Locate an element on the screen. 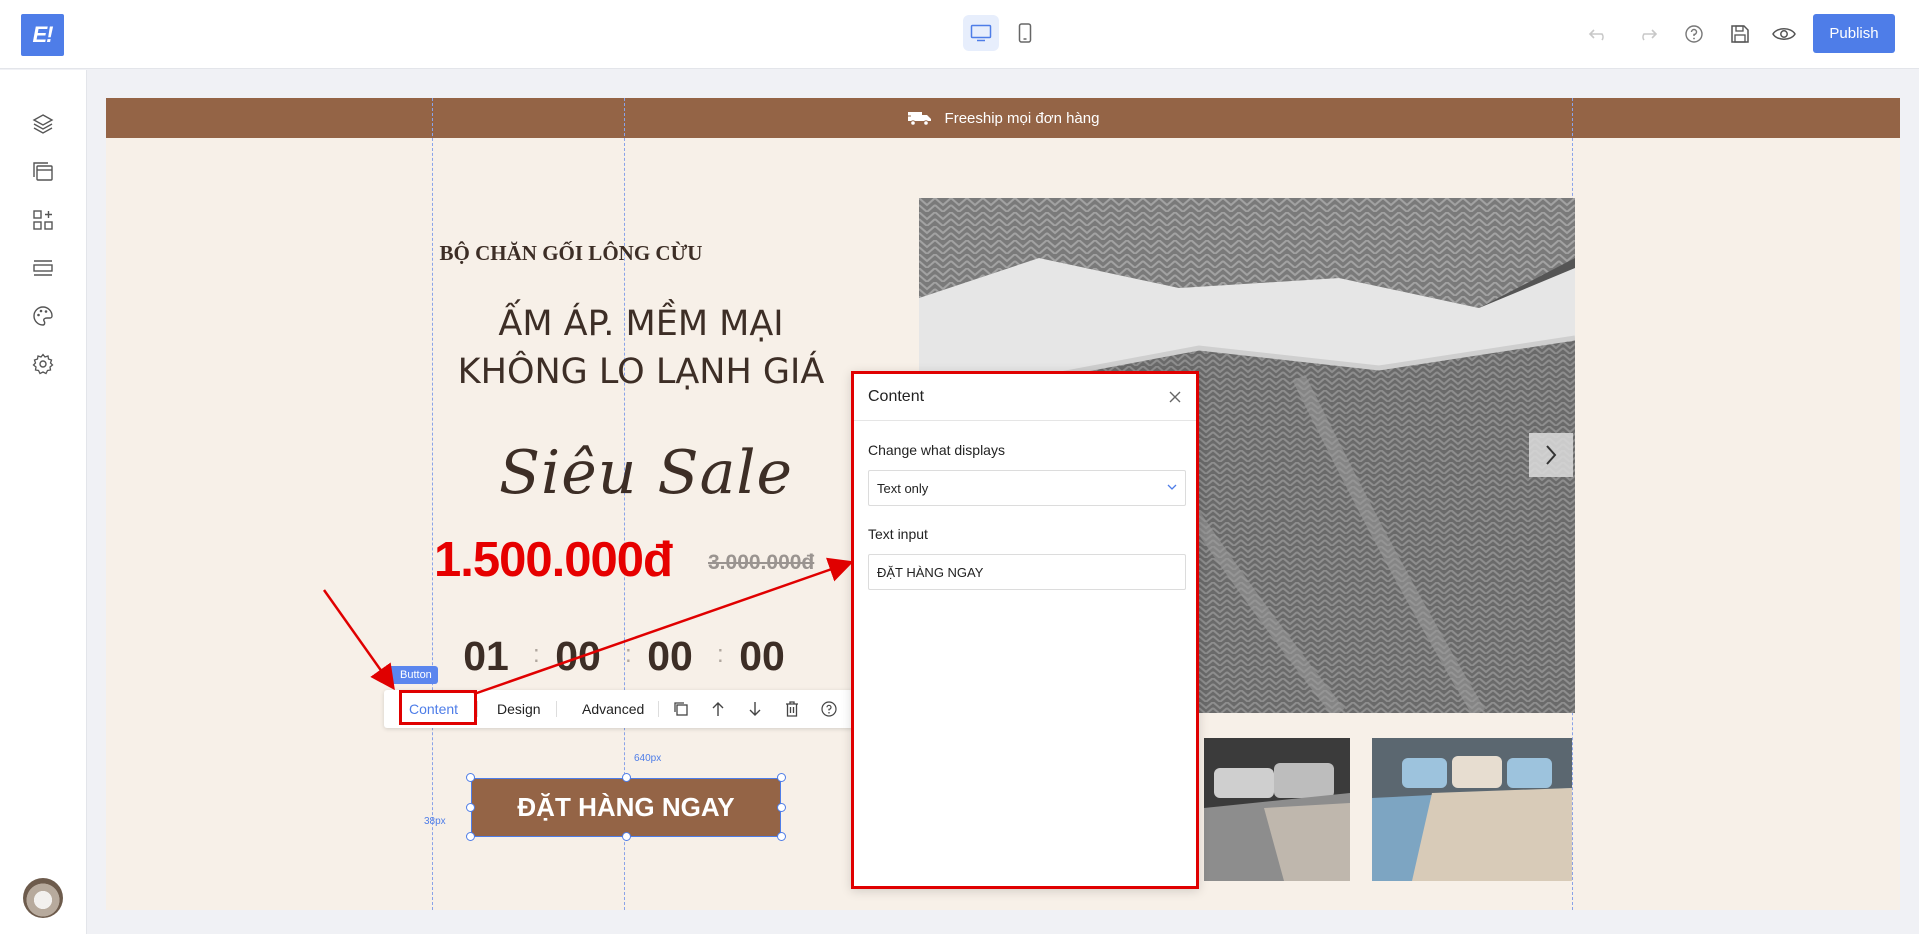 The image size is (1919, 934). save-icon is located at coordinates (1740, 34).